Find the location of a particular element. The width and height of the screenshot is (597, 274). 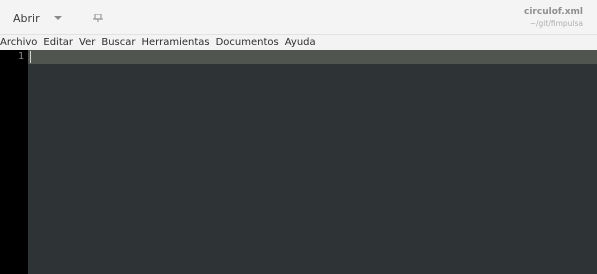

line-number-gutter: 1 is located at coordinates (14, 162).